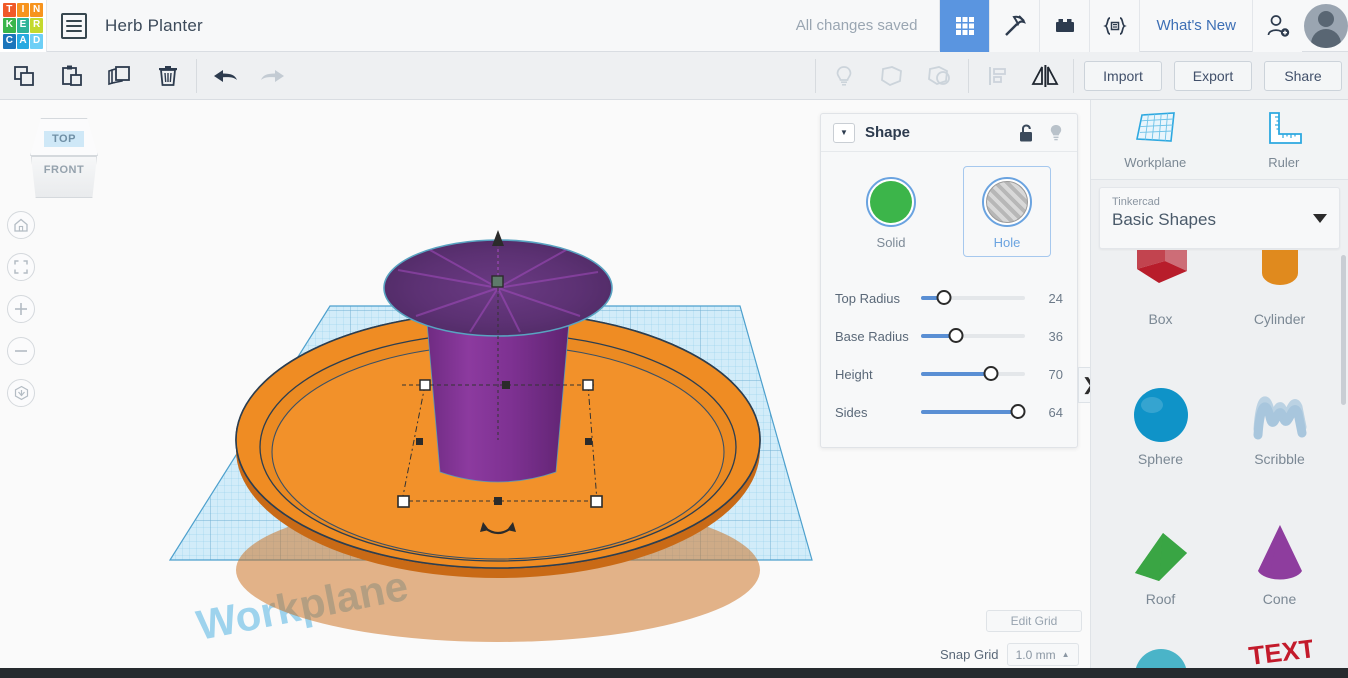 This screenshot has width=1348, height=678. I want to click on shape-panel-collapse-button: ▼, so click(844, 132).